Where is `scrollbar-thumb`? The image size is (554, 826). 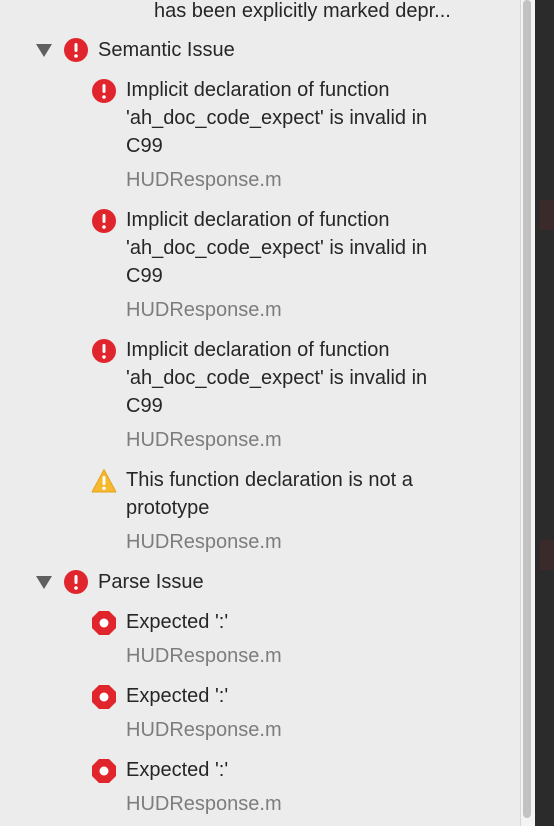 scrollbar-thumb is located at coordinates (527, 409).